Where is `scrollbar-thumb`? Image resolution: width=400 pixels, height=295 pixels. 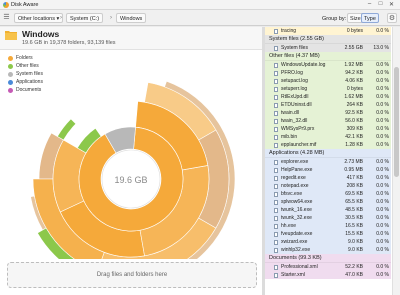
scrollbar-thumb is located at coordinates (396, 122).